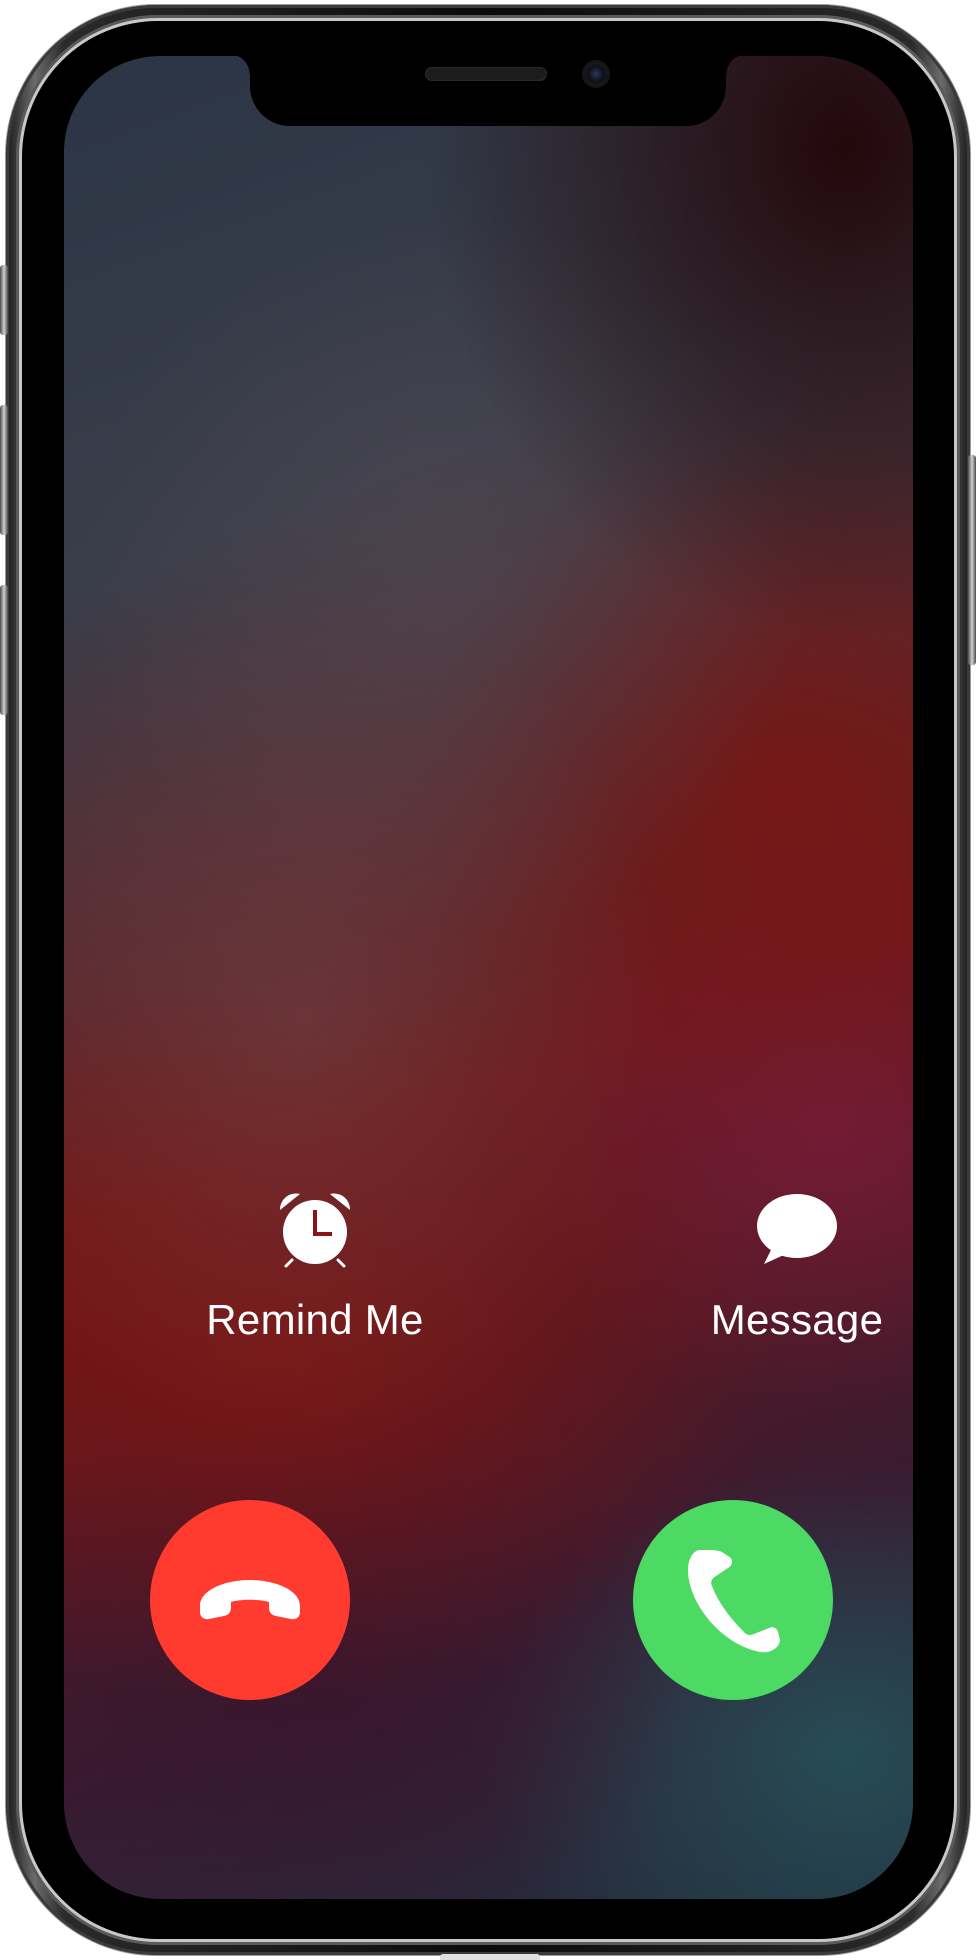 The height and width of the screenshot is (1960, 977). I want to click on volume-down-button, so click(4, 650).